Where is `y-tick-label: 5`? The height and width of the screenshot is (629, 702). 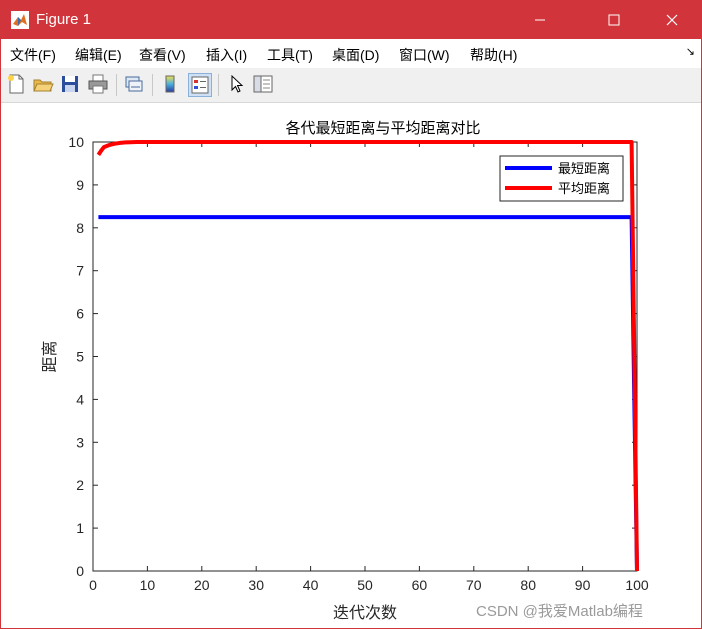 y-tick-label: 5 is located at coordinates (80, 357).